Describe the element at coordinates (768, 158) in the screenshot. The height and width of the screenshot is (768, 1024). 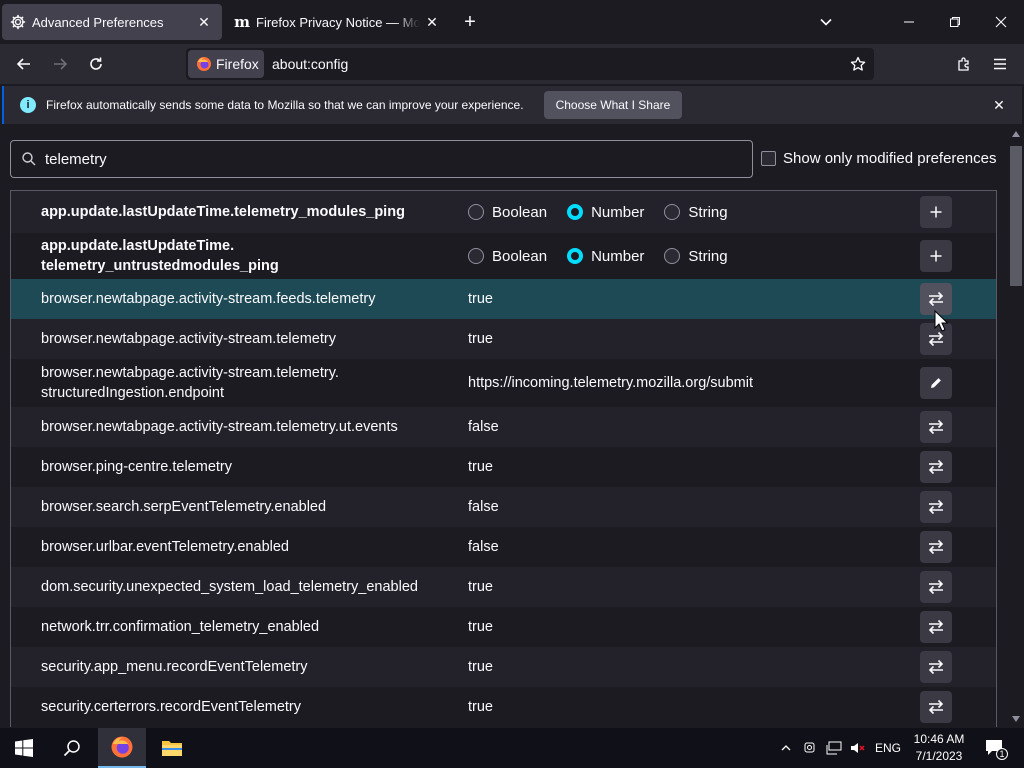
I see `checkbox` at that location.